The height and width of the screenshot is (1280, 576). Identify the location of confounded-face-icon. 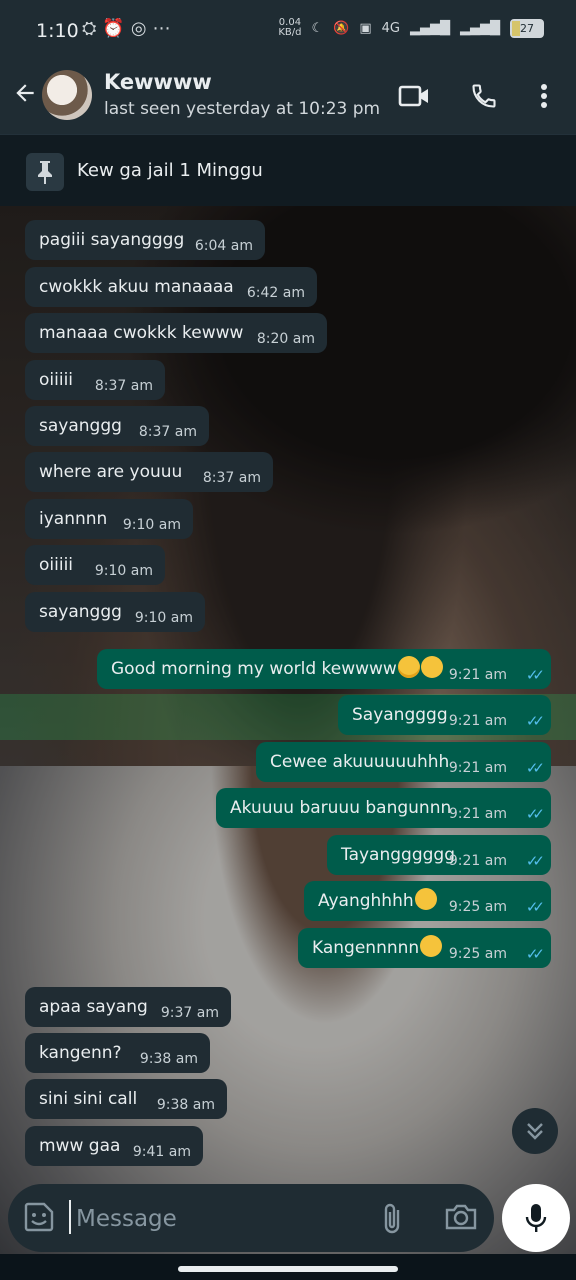
(431, 946).